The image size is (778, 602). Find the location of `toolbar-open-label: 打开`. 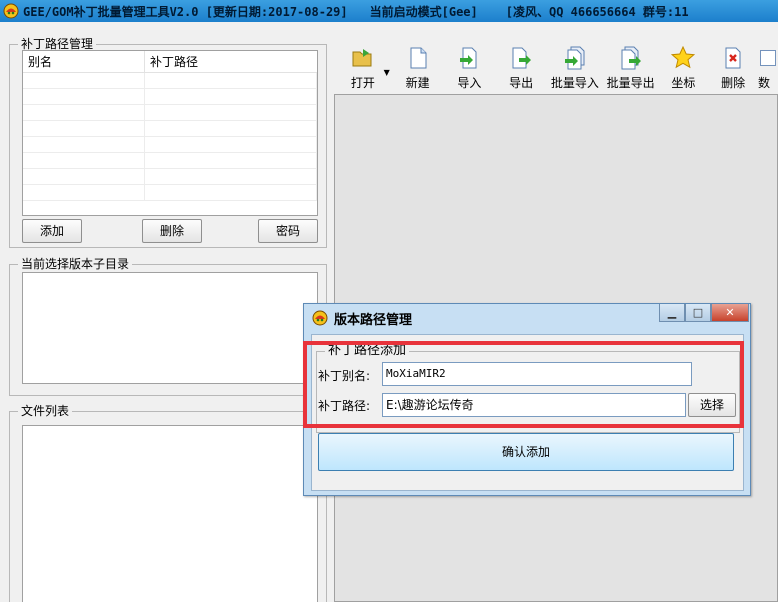

toolbar-open-label: 打开 is located at coordinates (362, 83).